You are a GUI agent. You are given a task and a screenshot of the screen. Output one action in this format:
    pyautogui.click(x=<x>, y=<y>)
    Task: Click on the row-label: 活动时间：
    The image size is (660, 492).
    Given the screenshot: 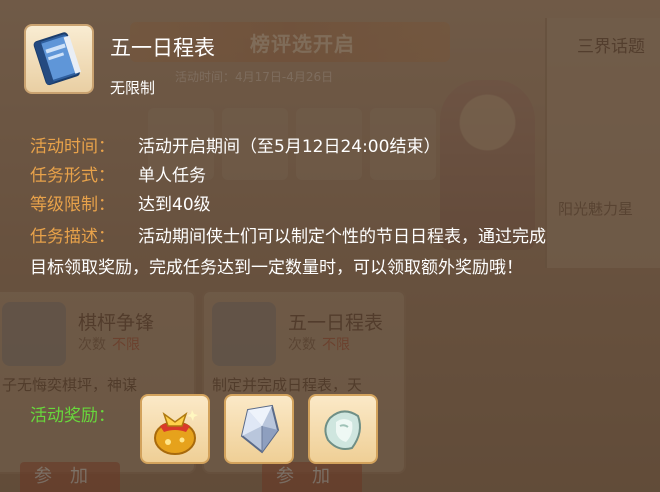 What is the action you would take?
    pyautogui.click(x=72, y=147)
    